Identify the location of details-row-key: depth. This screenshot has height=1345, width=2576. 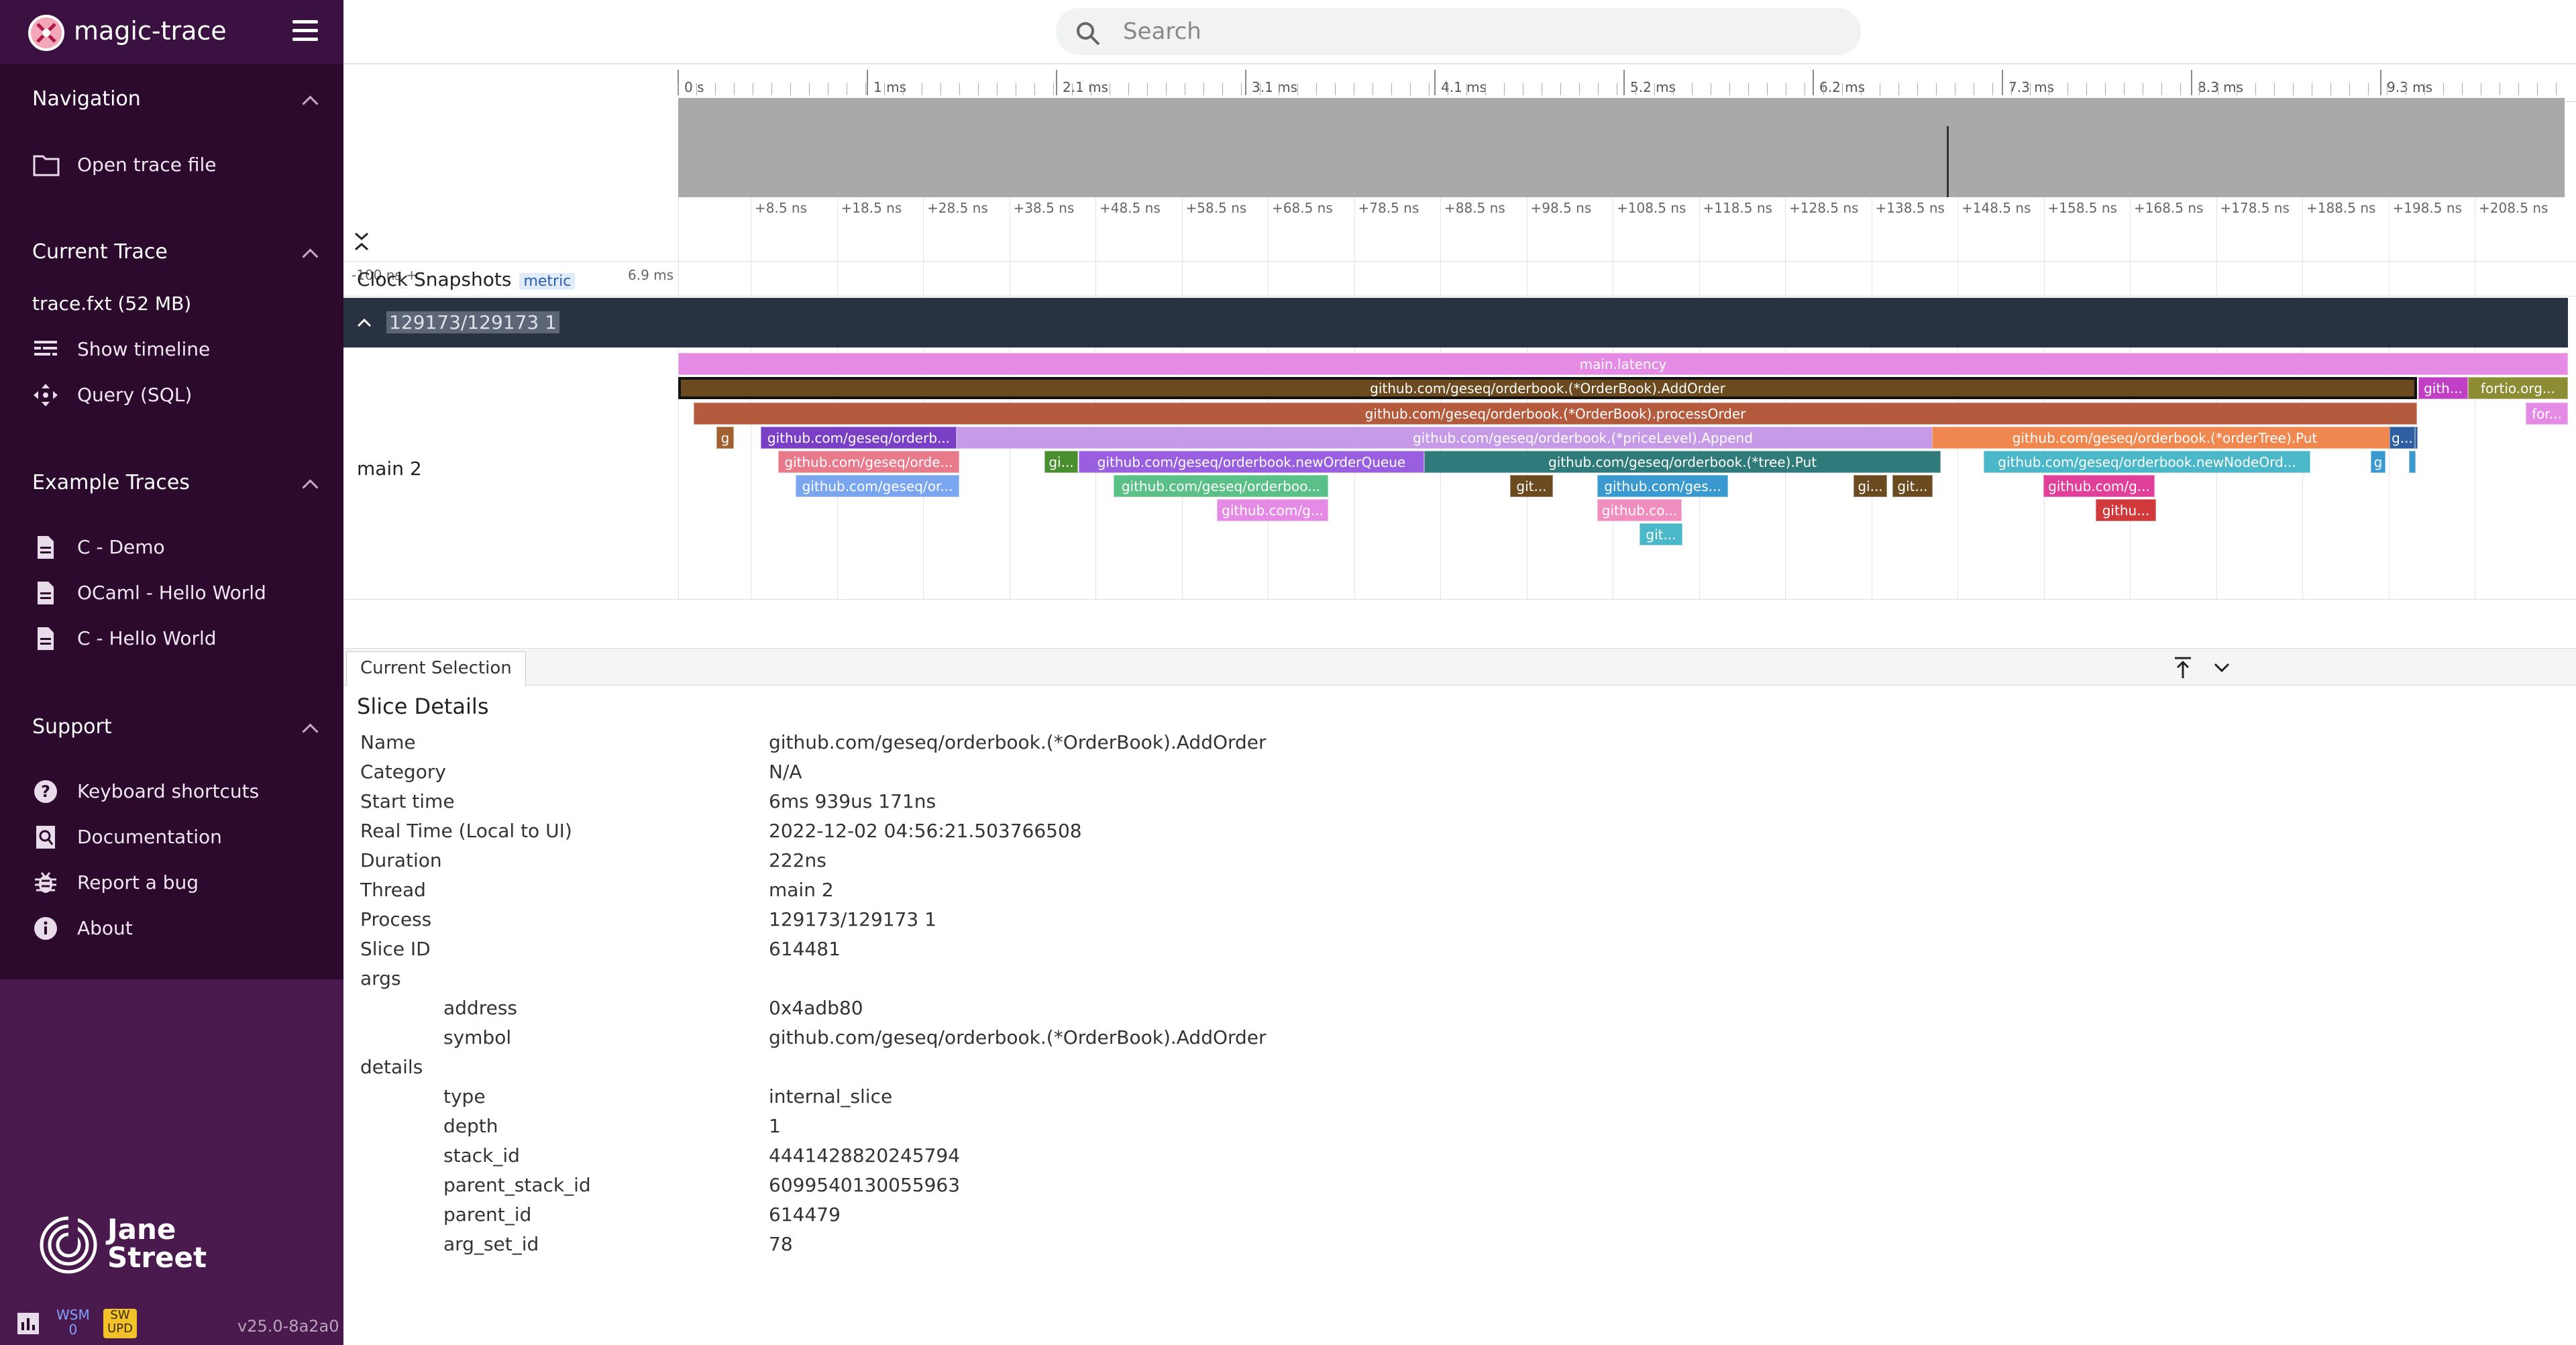
(470, 1126).